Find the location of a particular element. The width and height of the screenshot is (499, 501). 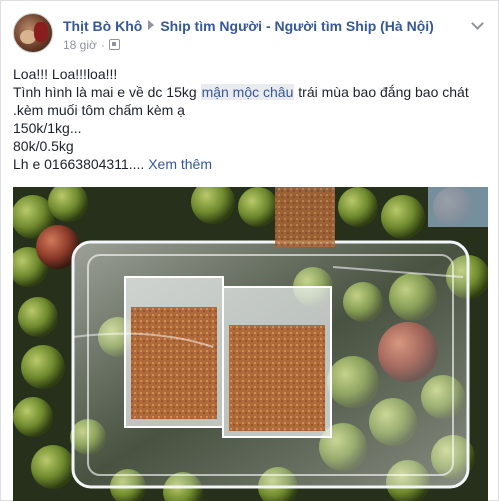

triangle-right-icon is located at coordinates (151, 25).